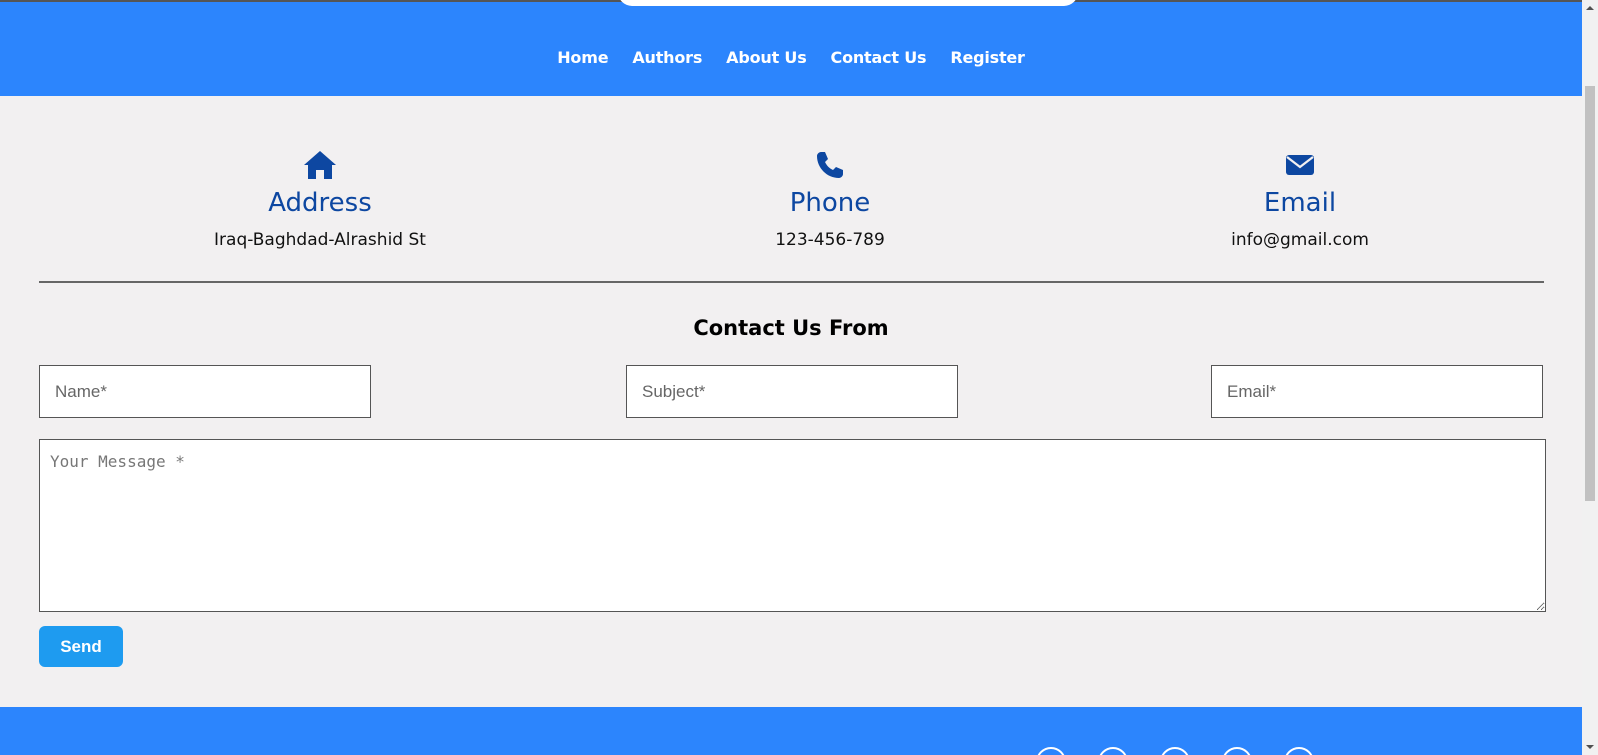 The height and width of the screenshot is (755, 1598). I want to click on address-value: Iraq-Baghdad-Alrashid St, so click(320, 240).